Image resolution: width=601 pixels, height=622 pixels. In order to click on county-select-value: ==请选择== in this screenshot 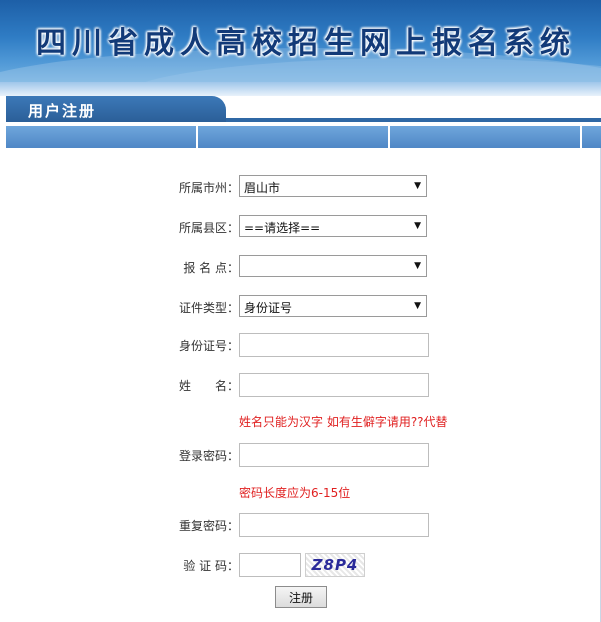, I will do `click(282, 228)`.